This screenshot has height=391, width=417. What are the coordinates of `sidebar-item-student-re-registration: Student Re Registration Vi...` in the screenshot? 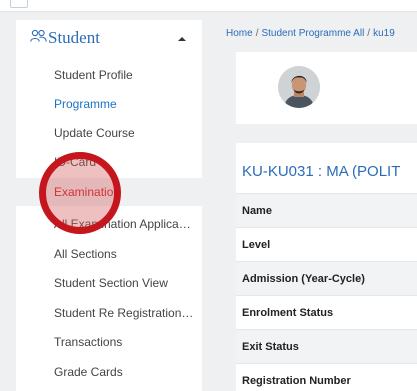 It's located at (109, 313).